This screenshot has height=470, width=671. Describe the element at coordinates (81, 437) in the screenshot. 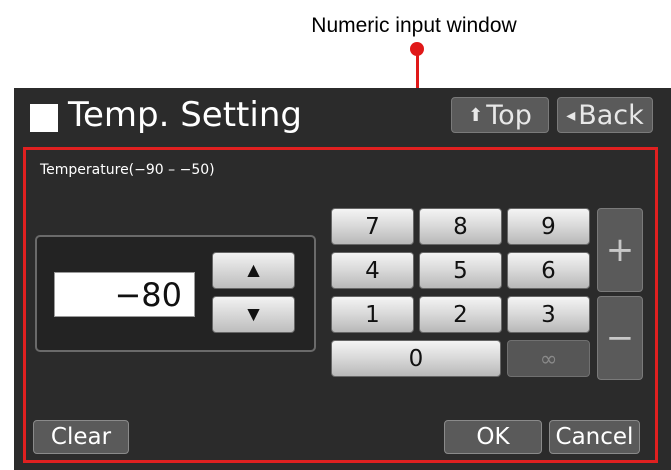

I see `clear-button: Clear` at that location.